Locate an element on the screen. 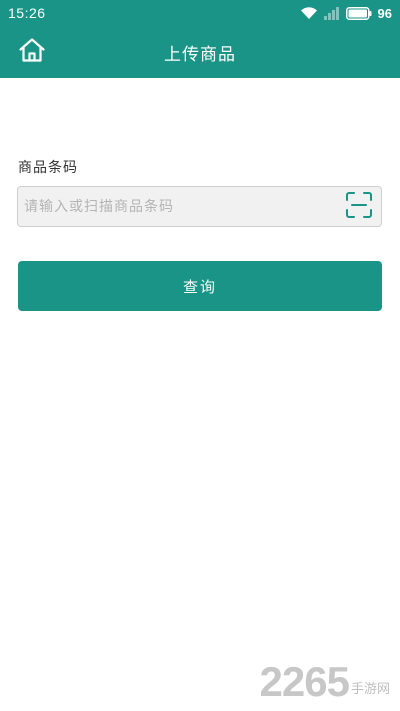  barcode-label: 商品条码 is located at coordinates (48, 168).